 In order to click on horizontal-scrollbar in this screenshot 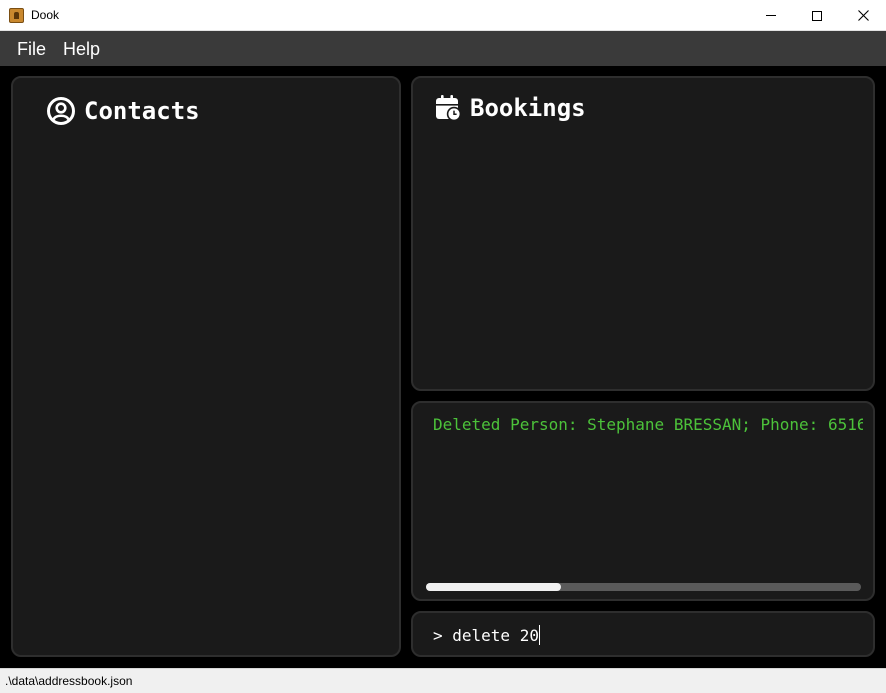, I will do `click(643, 587)`.